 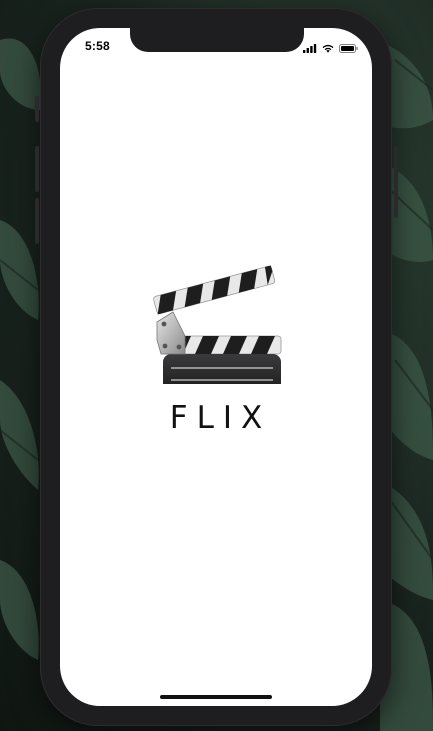 I want to click on notch, so click(x=217, y=40).